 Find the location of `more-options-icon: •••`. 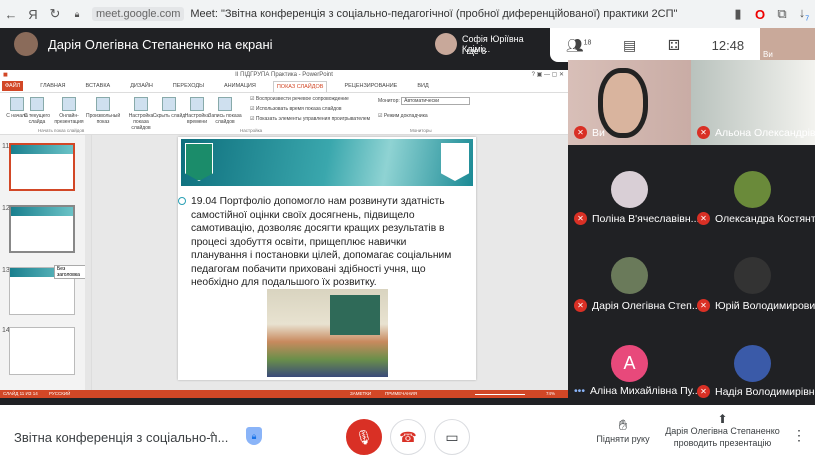

more-options-icon: ••• is located at coordinates (579, 391).